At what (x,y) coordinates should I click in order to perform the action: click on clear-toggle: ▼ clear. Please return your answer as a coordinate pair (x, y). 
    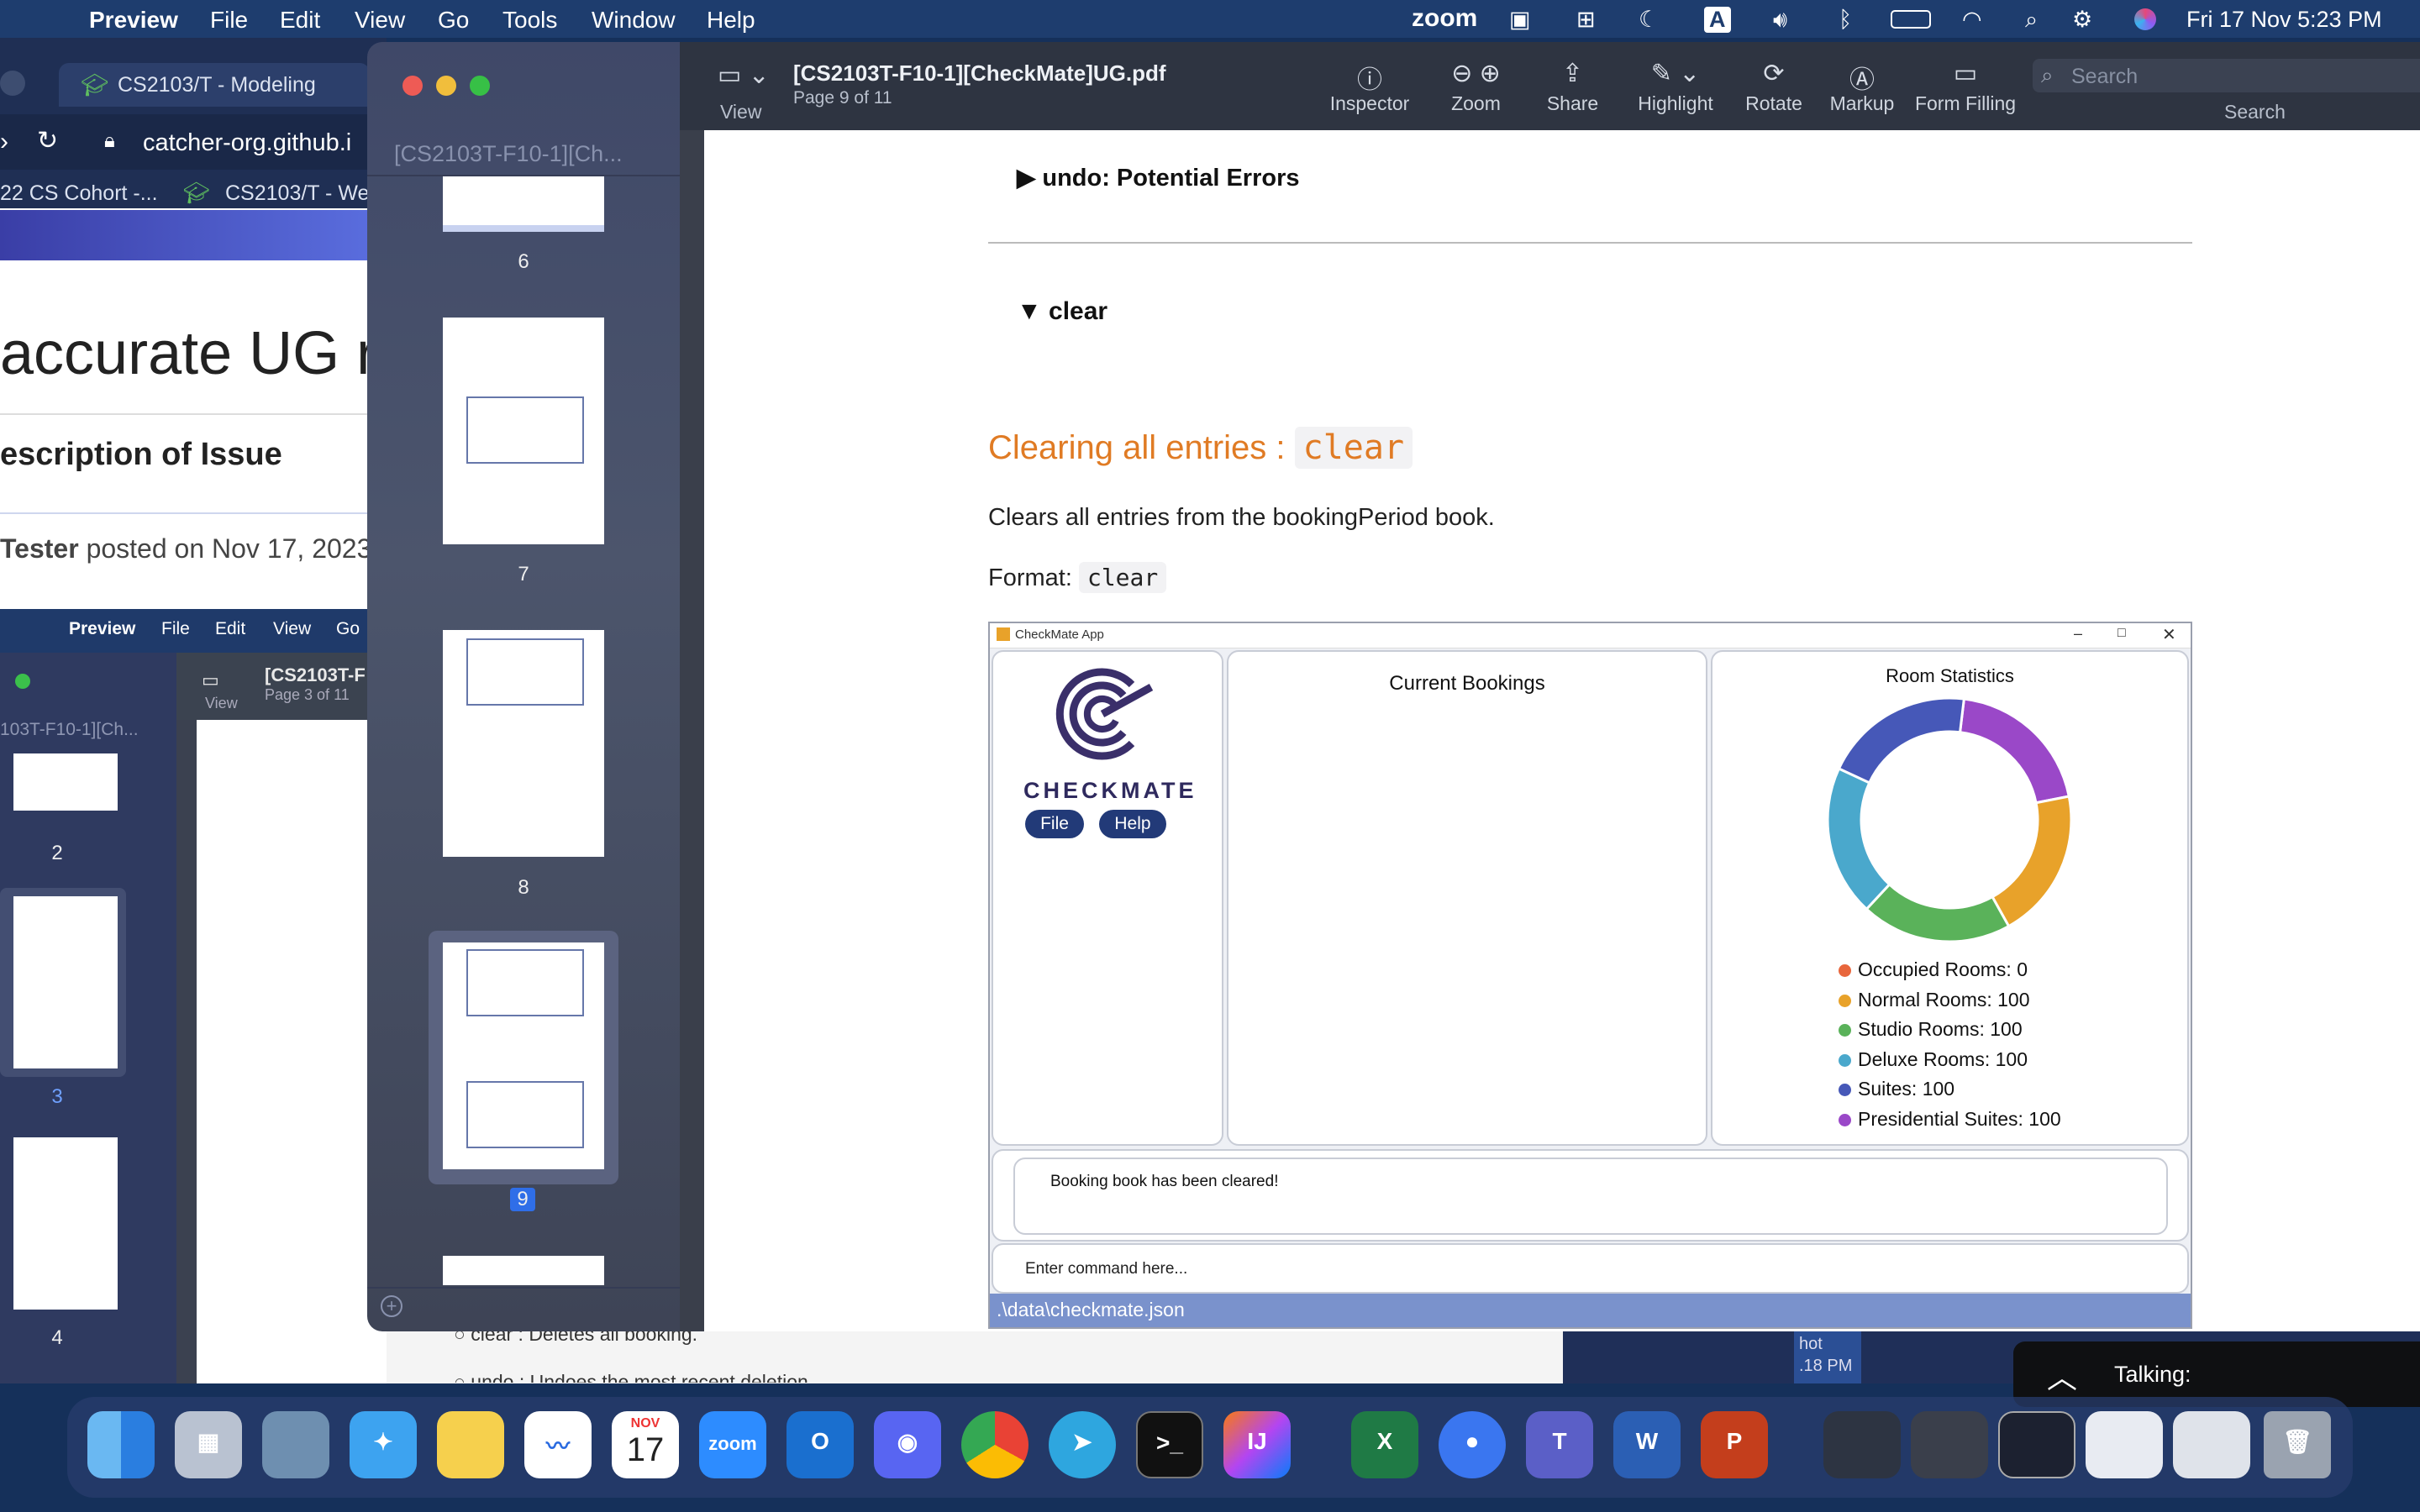
    Looking at the image, I should click on (1062, 311).